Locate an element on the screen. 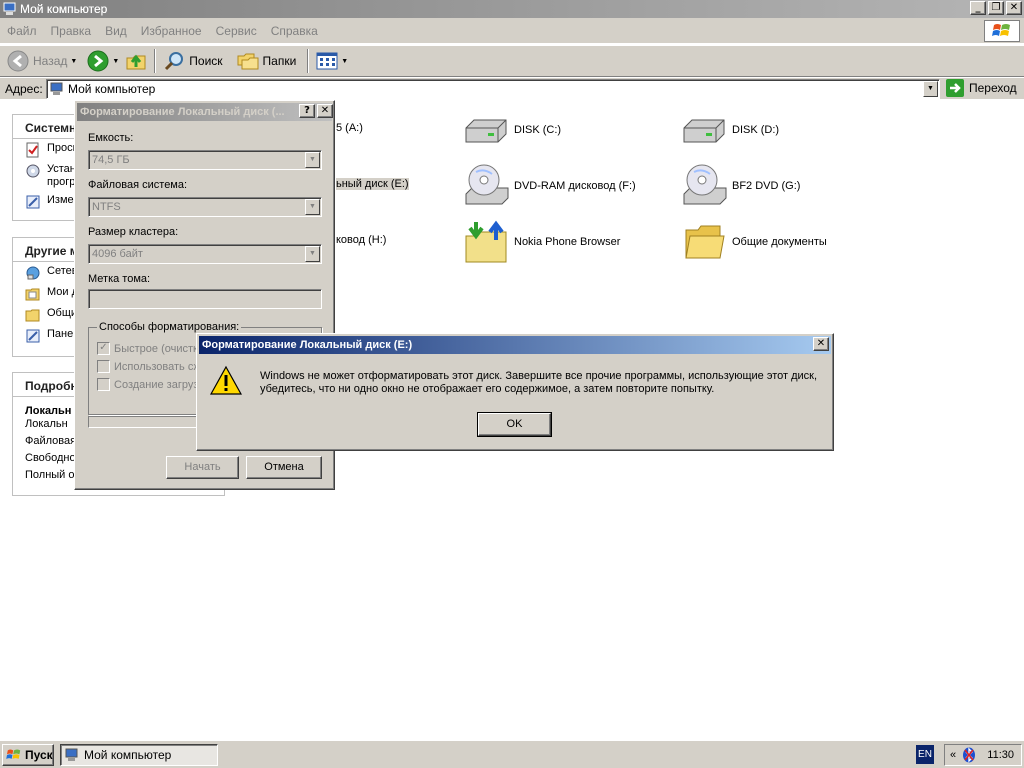 The image size is (1024, 768). capacity-label: Емкость: is located at coordinates (111, 138).